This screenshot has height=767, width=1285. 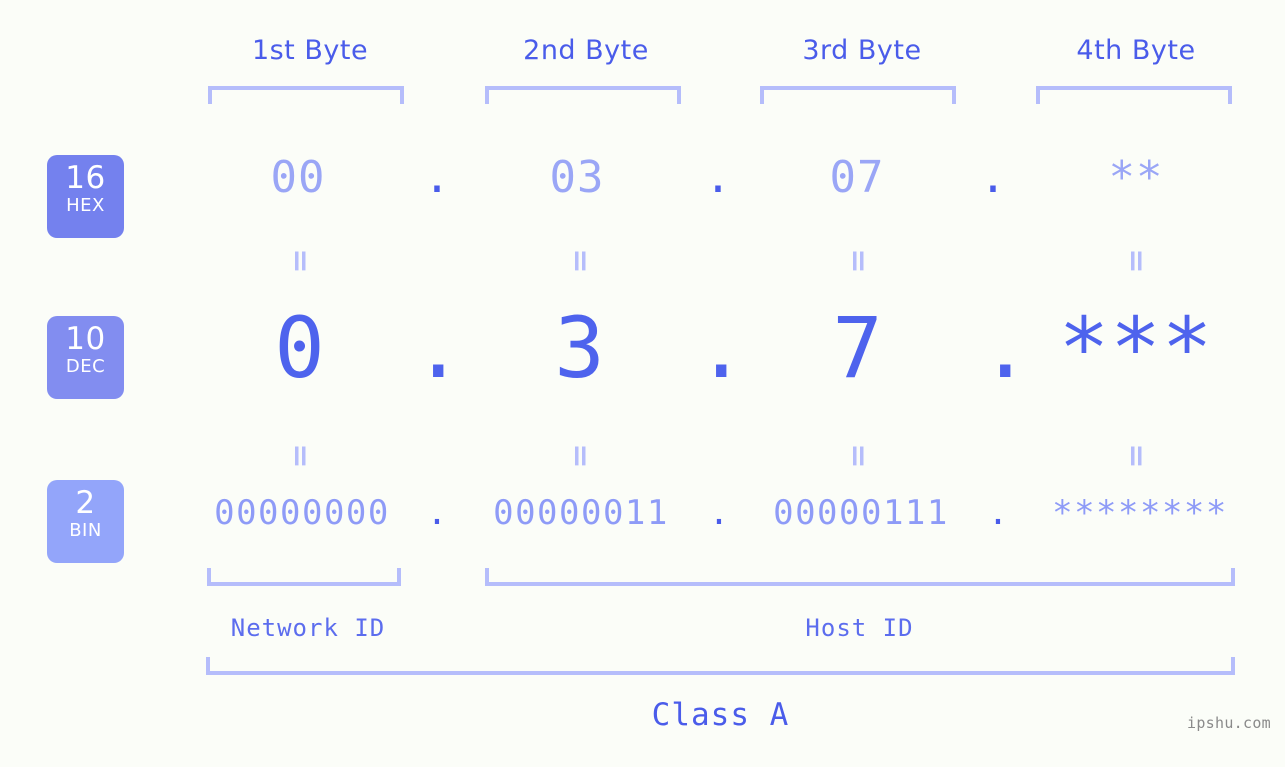 I want to click on hex-byte-1: 00, so click(x=298, y=177).